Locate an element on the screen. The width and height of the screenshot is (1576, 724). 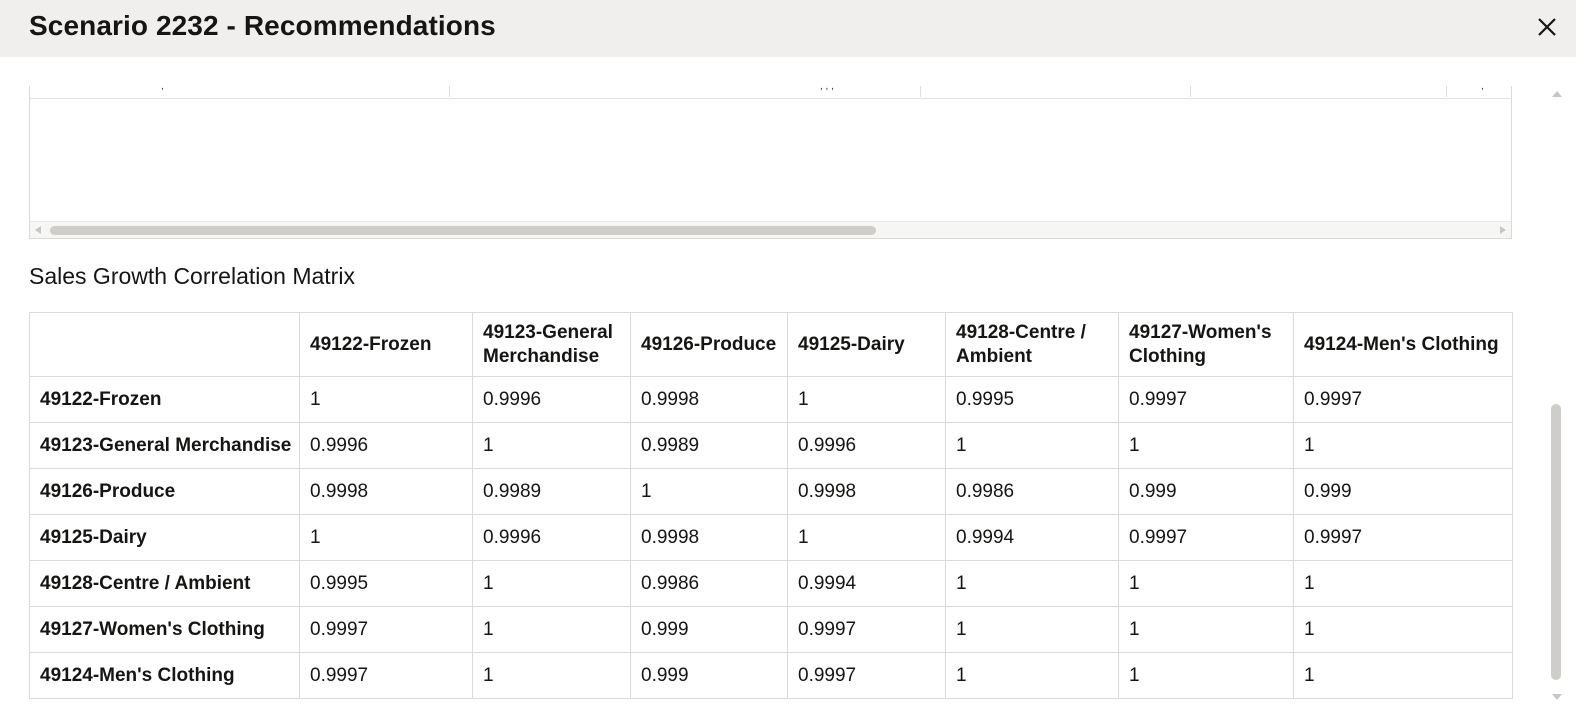
column-header: 49126-Produce is located at coordinates (709, 344).